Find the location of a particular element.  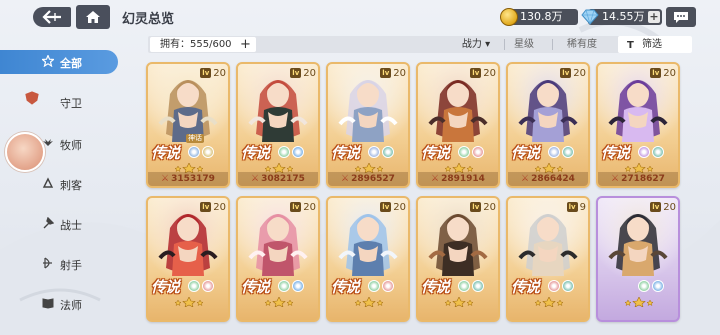

mythic-tag: 神话 is located at coordinates (195, 138).